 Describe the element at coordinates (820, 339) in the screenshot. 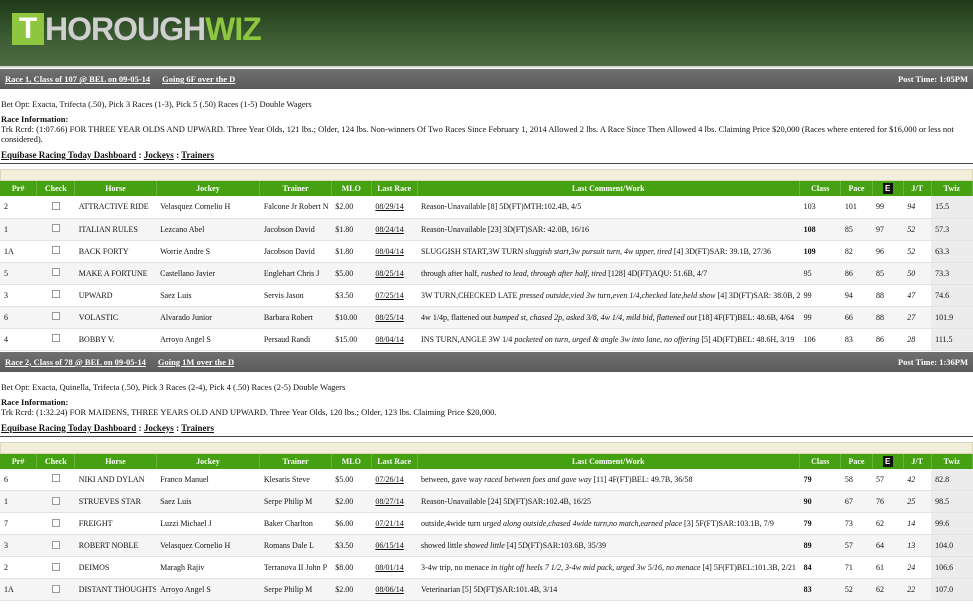

I see `class-rating: 106` at that location.